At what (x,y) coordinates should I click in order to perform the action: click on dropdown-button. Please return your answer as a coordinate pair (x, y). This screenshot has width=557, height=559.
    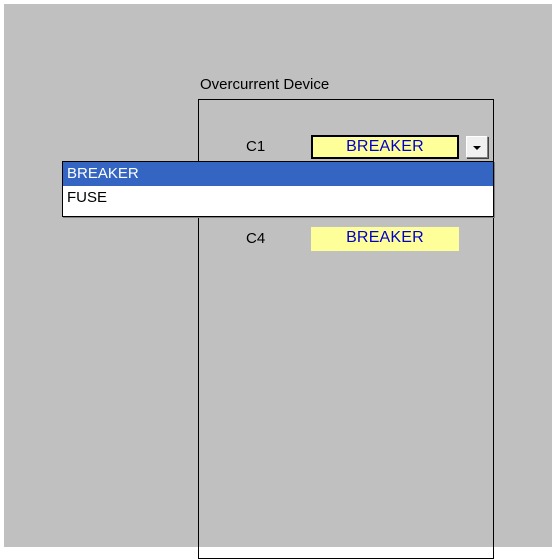
    Looking at the image, I should click on (477, 147).